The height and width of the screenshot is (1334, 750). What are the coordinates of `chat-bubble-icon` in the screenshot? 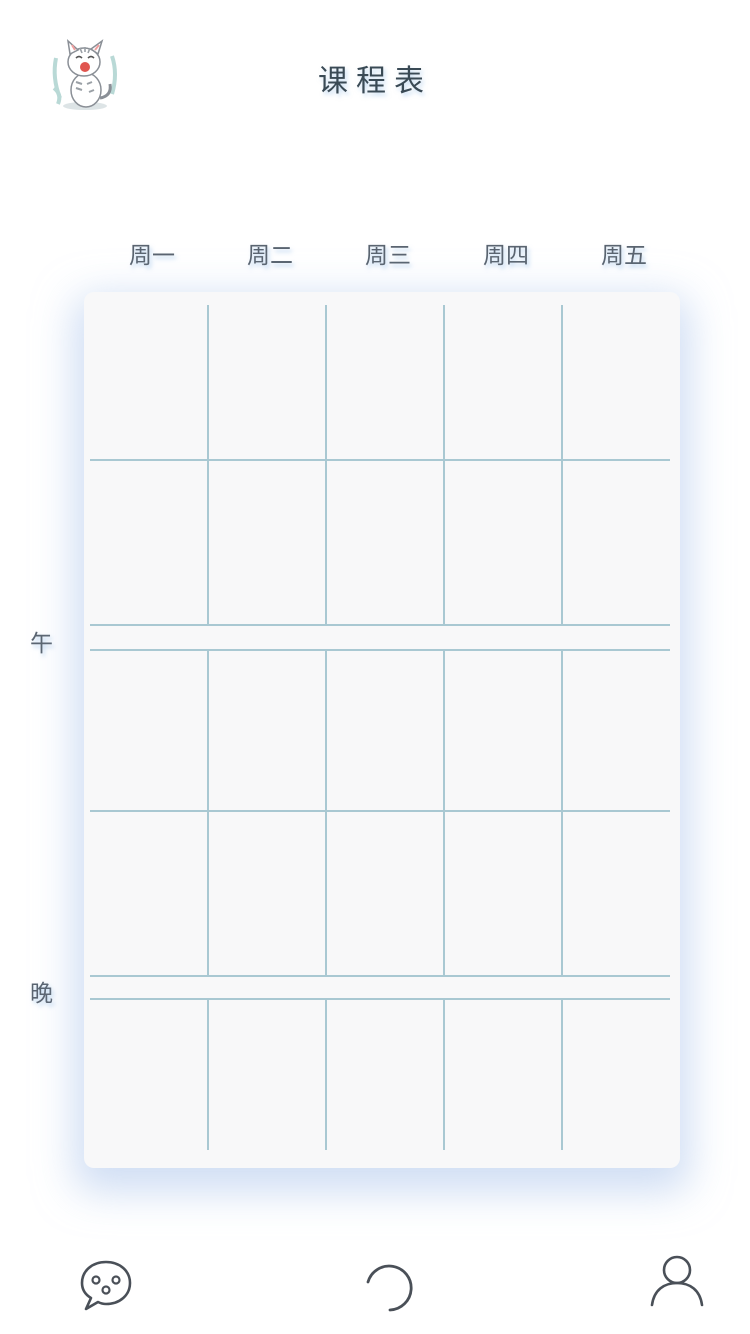 It's located at (106, 1285).